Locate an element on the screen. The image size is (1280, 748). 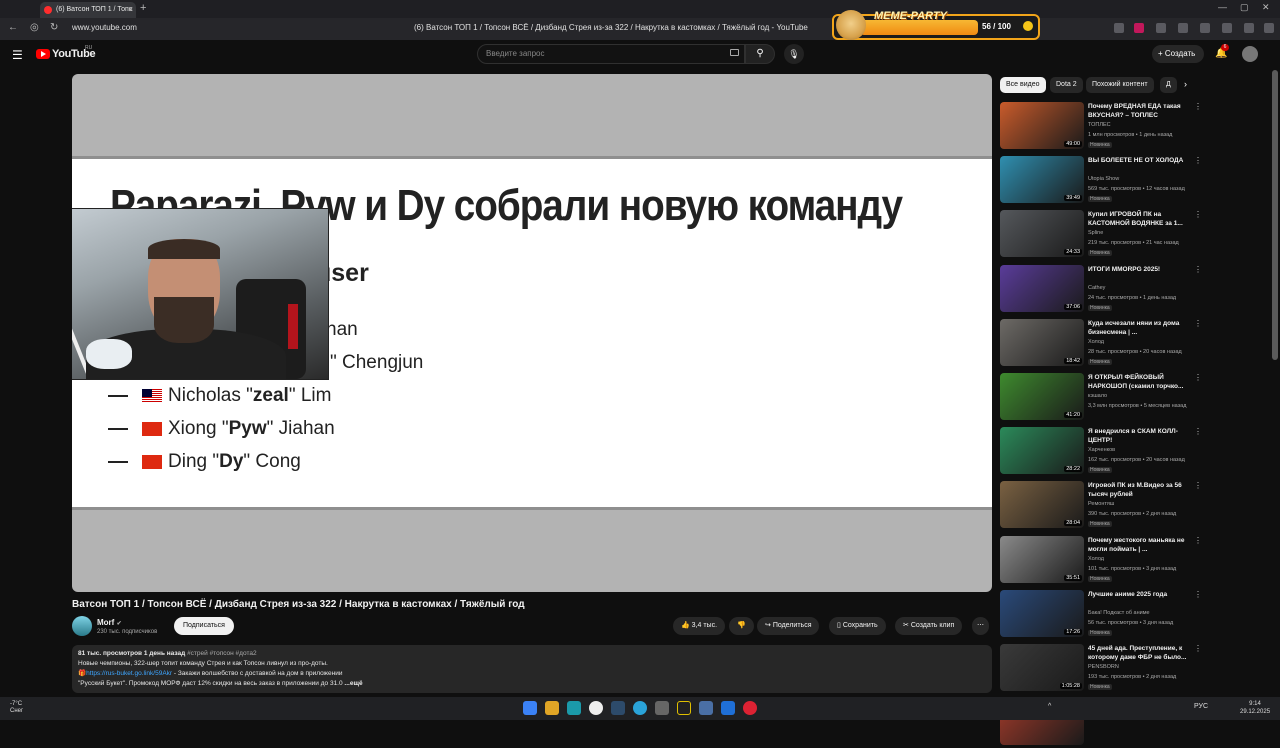
channel-name: Morf ✔ is located at coordinates (109, 622).